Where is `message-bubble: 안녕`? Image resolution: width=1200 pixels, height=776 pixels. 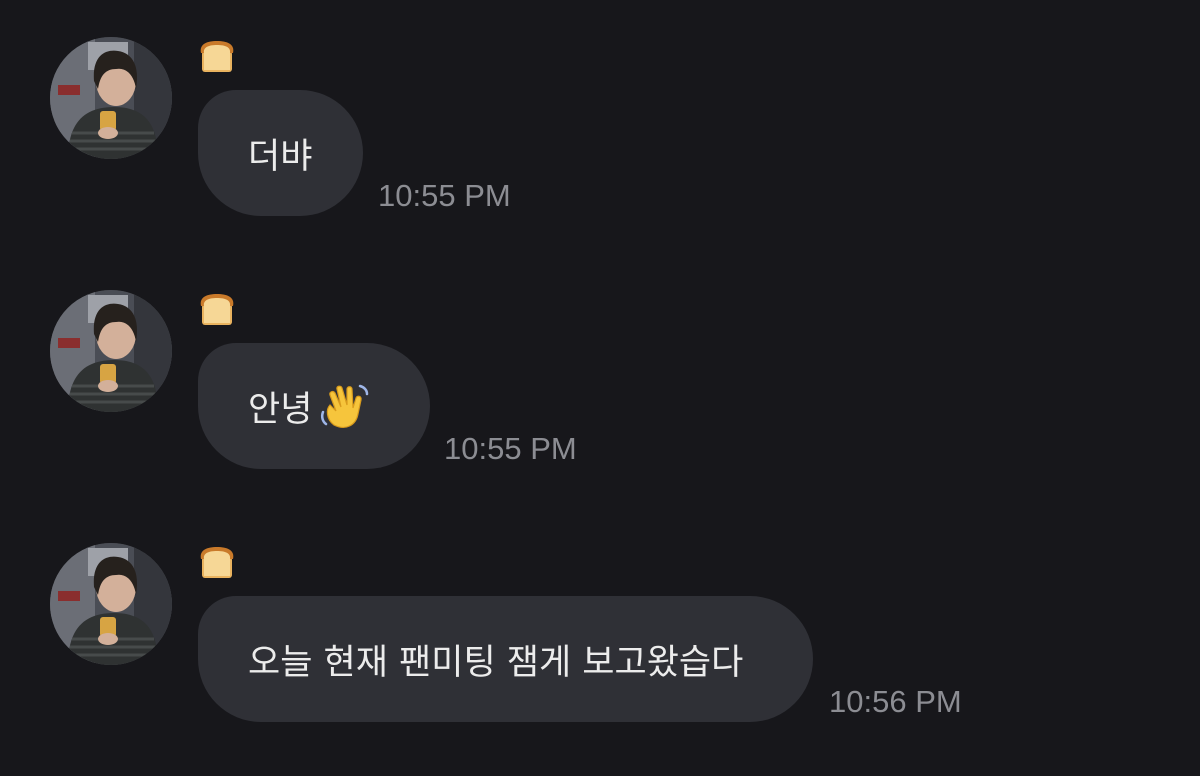 message-bubble: 안녕 is located at coordinates (314, 406).